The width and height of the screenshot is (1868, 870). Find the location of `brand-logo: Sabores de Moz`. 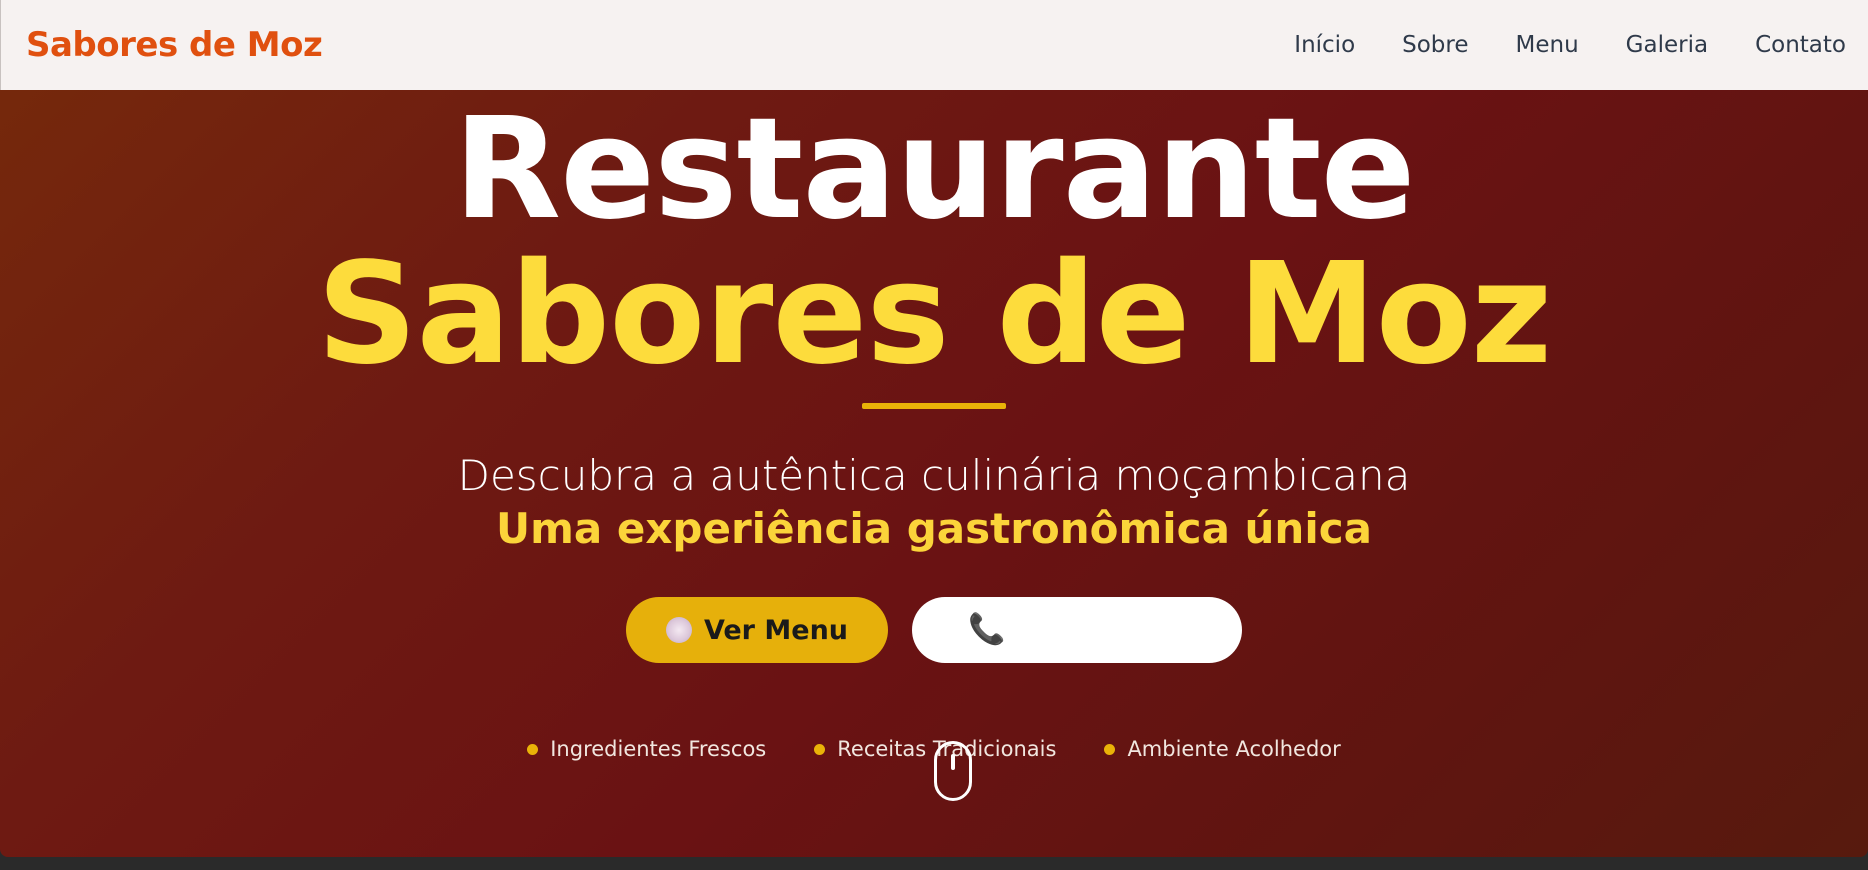

brand-logo: Sabores de Moz is located at coordinates (174, 45).